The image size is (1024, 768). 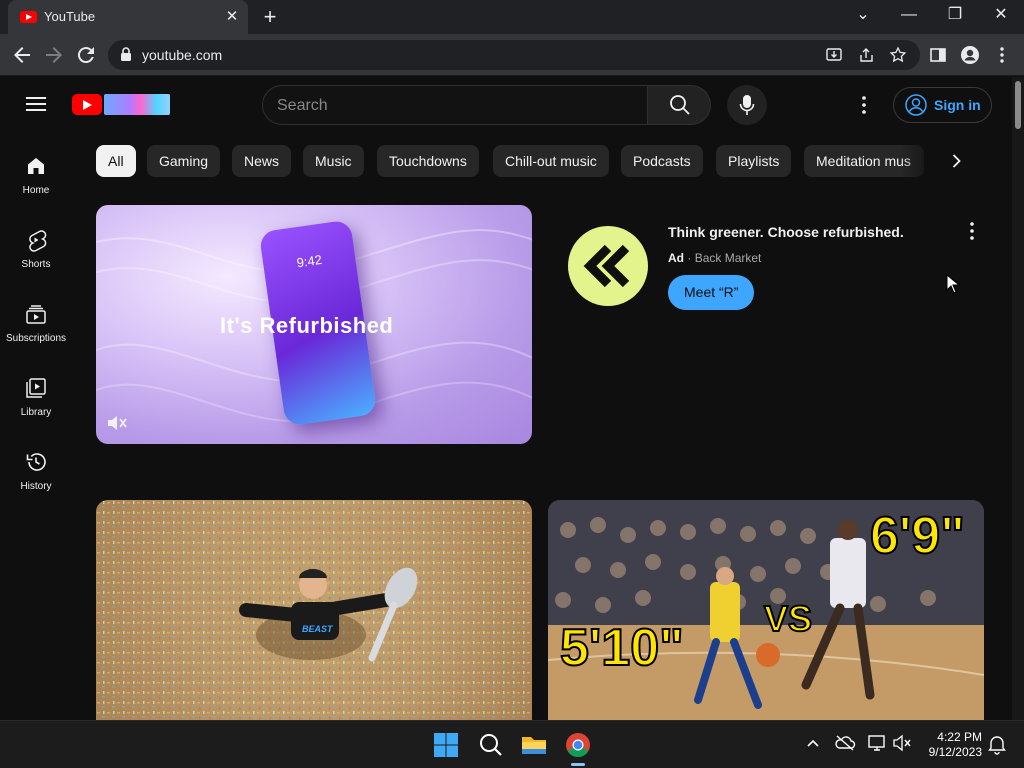 I want to click on browser-tab-bar: YouTube ✕ + ⌄ — ❐ ✕, so click(x=512, y=17).